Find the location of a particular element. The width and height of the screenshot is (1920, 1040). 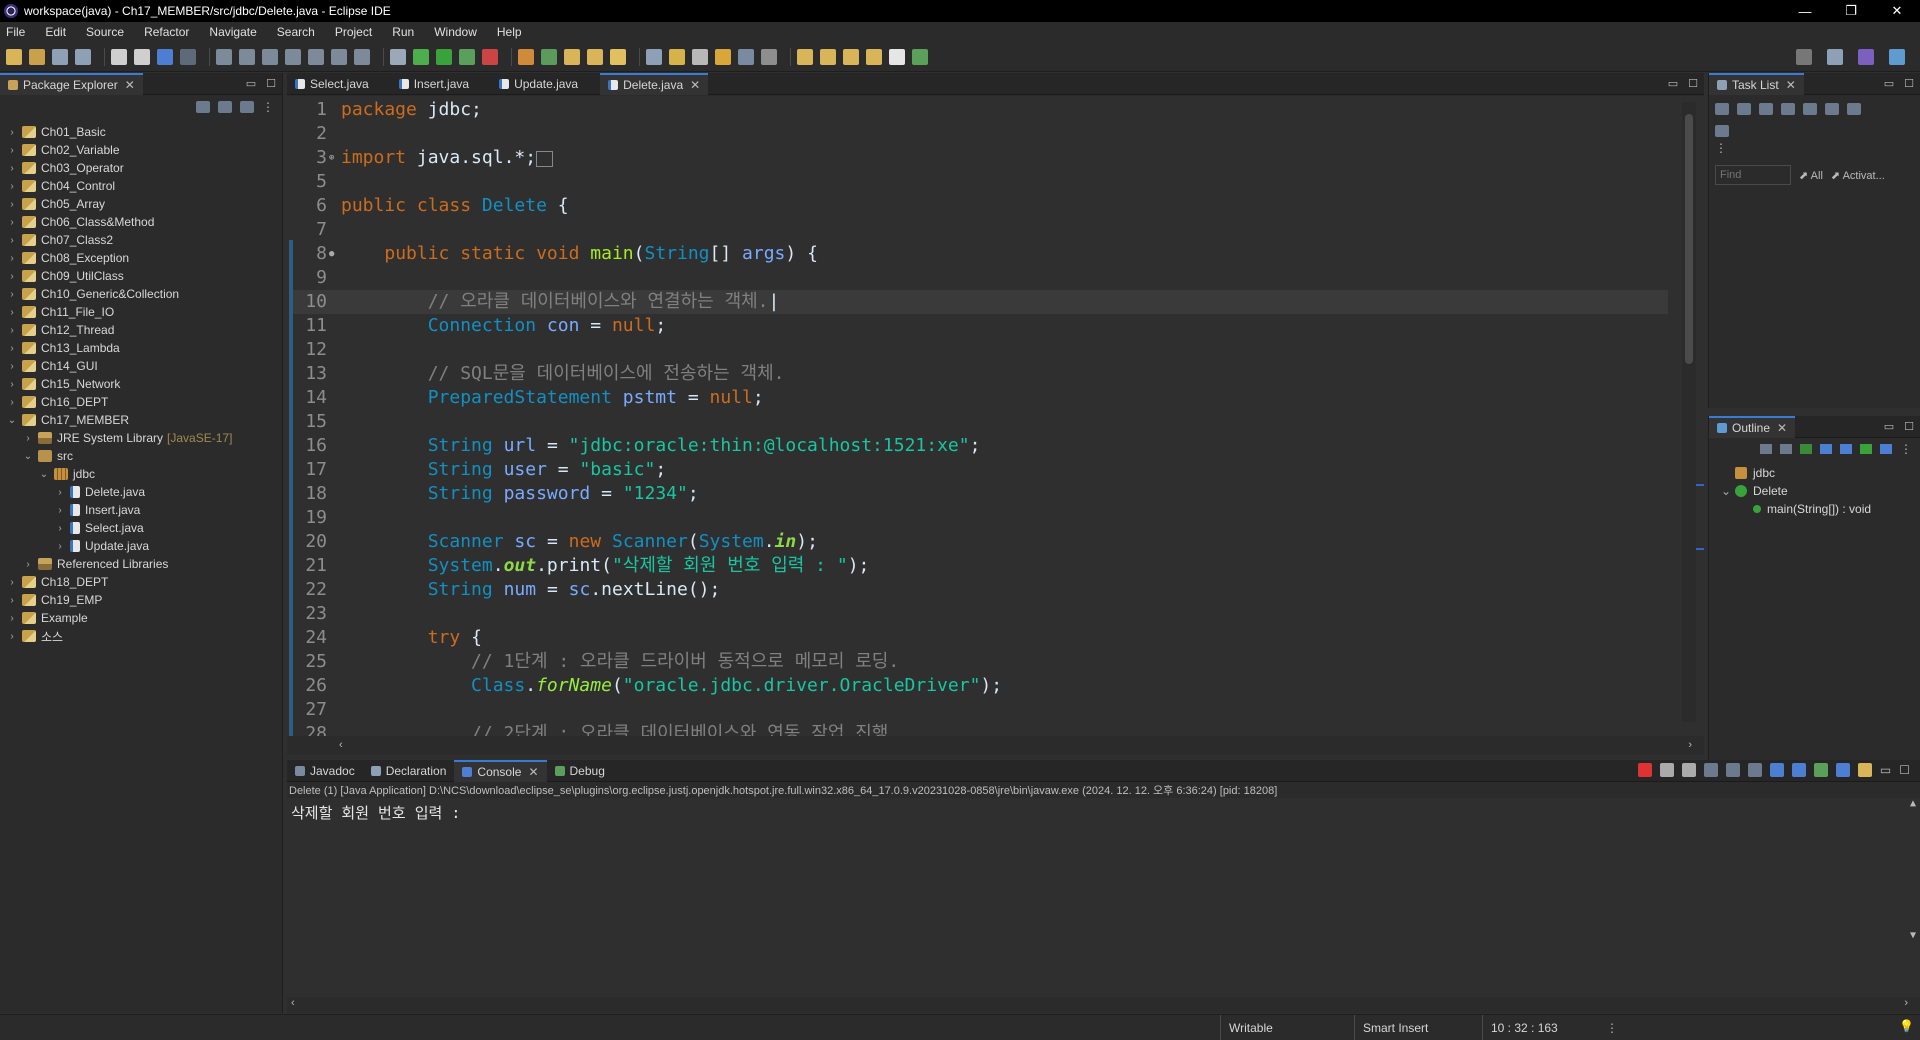

terminate-icon is located at coordinates (270, 56).